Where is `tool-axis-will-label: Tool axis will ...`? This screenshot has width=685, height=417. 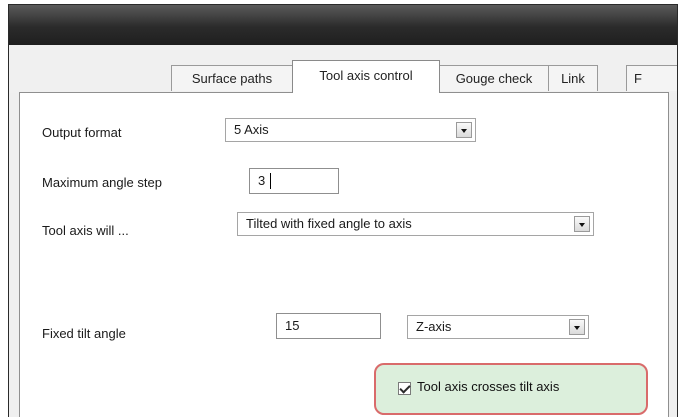
tool-axis-will-label: Tool axis will ... is located at coordinates (85, 230).